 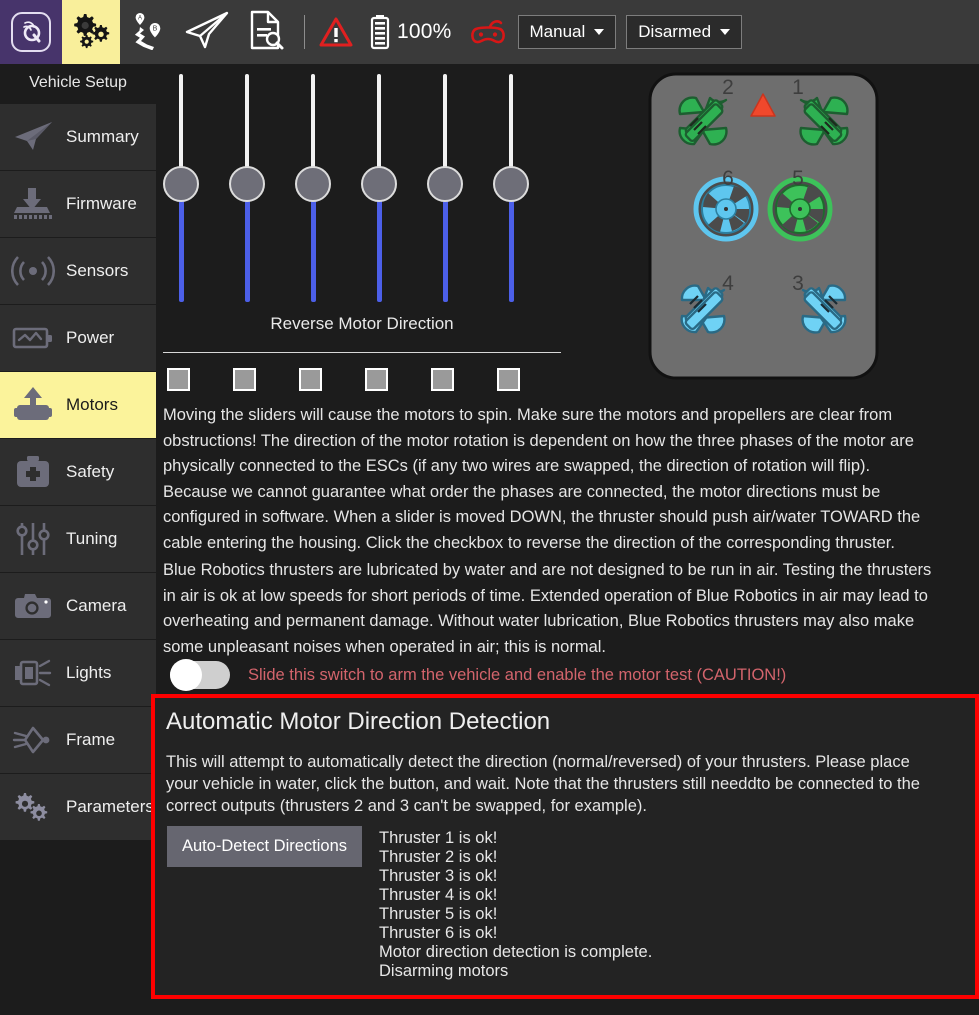 What do you see at coordinates (78, 82) in the screenshot?
I see `sidebar-title: Vehicle Setup` at bounding box center [78, 82].